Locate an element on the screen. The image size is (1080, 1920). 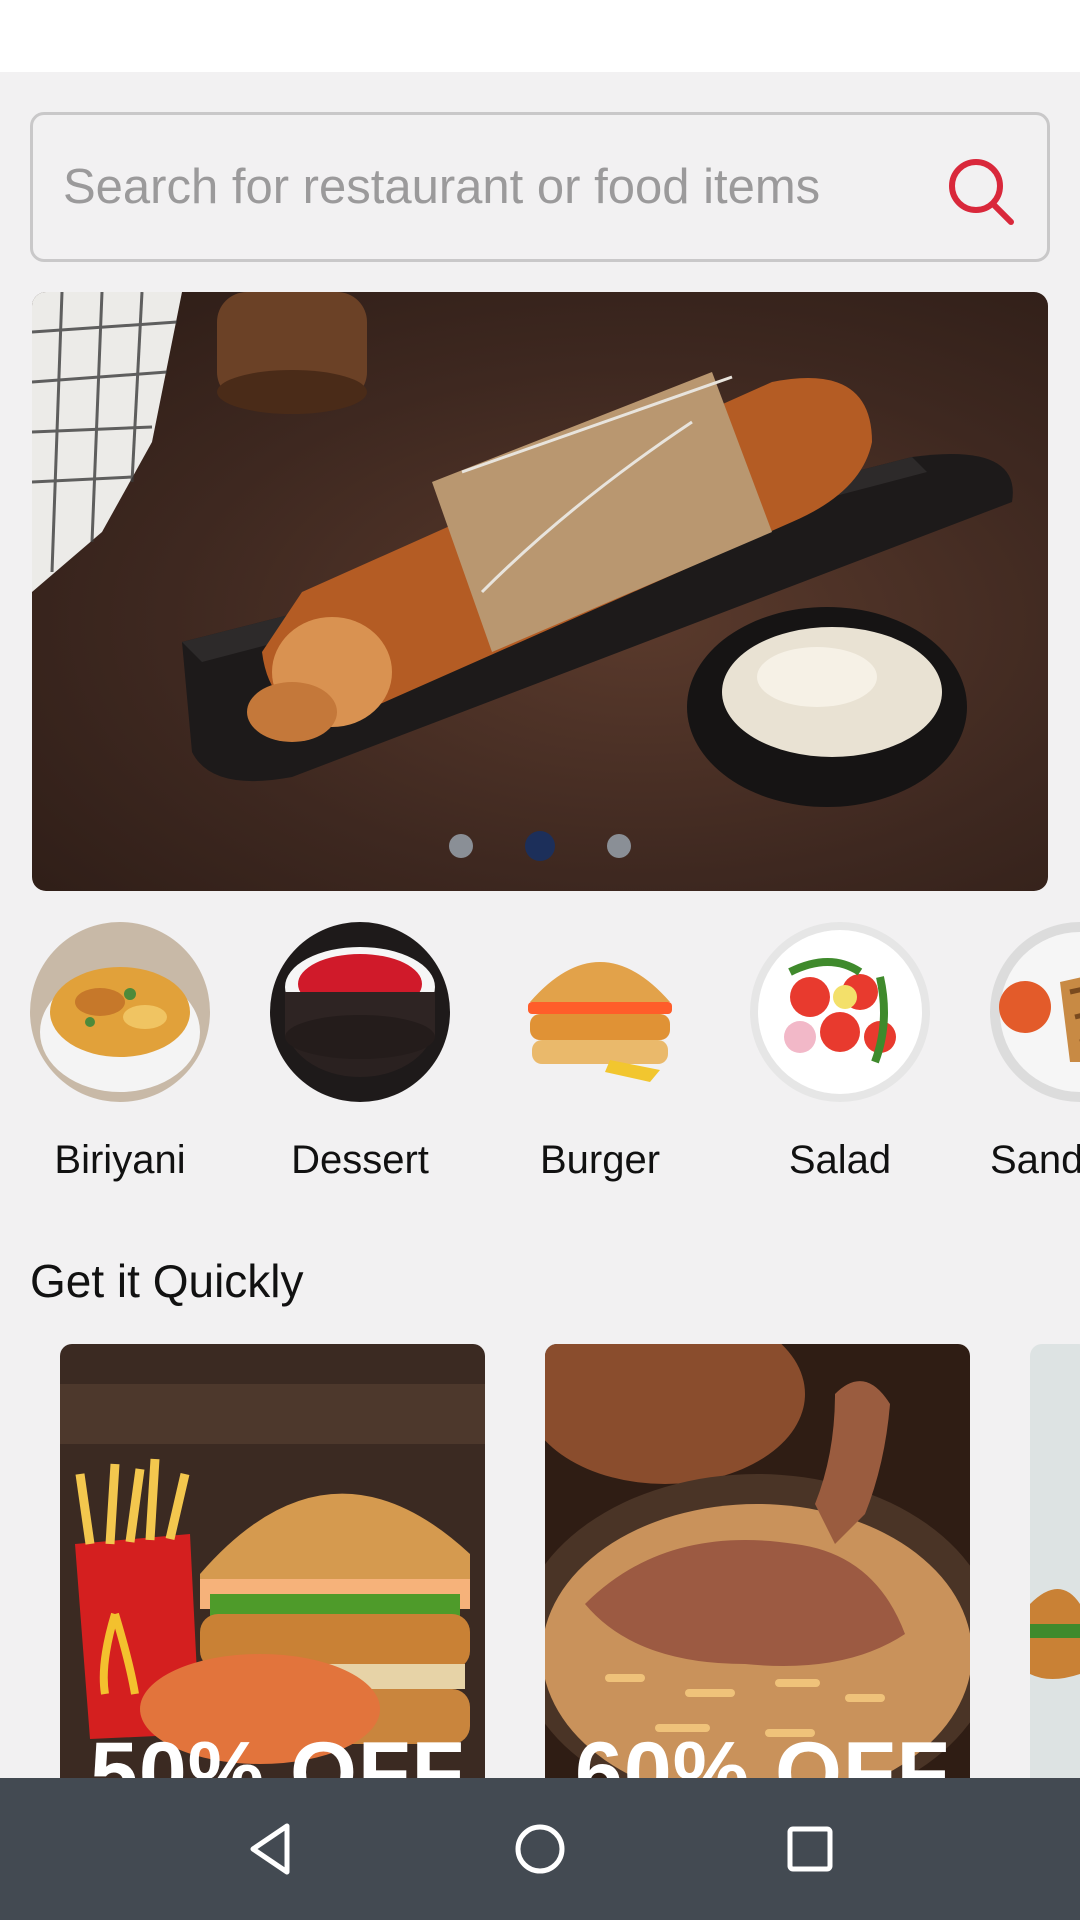
home-icon is located at coordinates (540, 1849).